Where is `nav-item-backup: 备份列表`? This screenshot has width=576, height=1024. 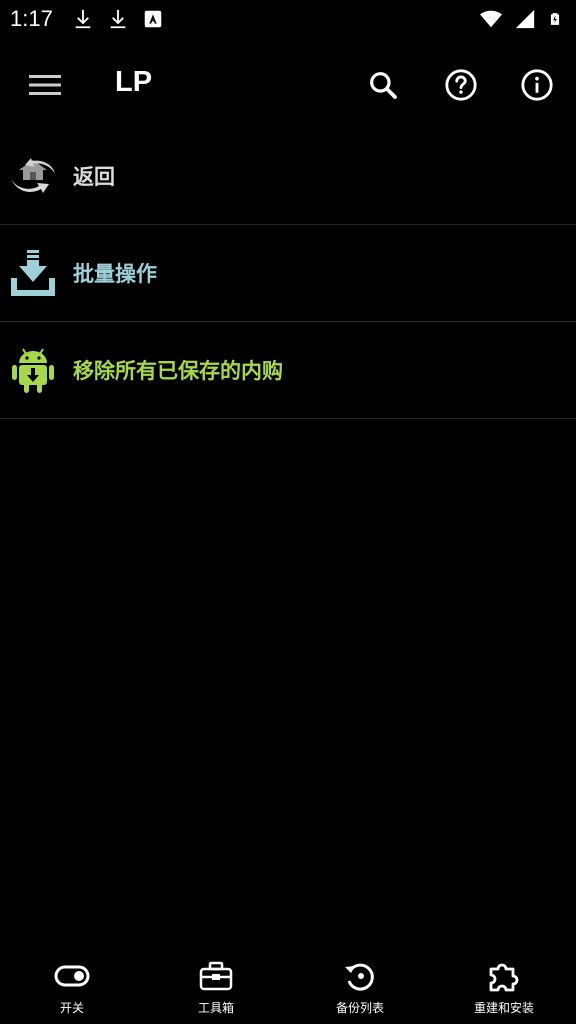
nav-item-backup: 备份列表 is located at coordinates (360, 988).